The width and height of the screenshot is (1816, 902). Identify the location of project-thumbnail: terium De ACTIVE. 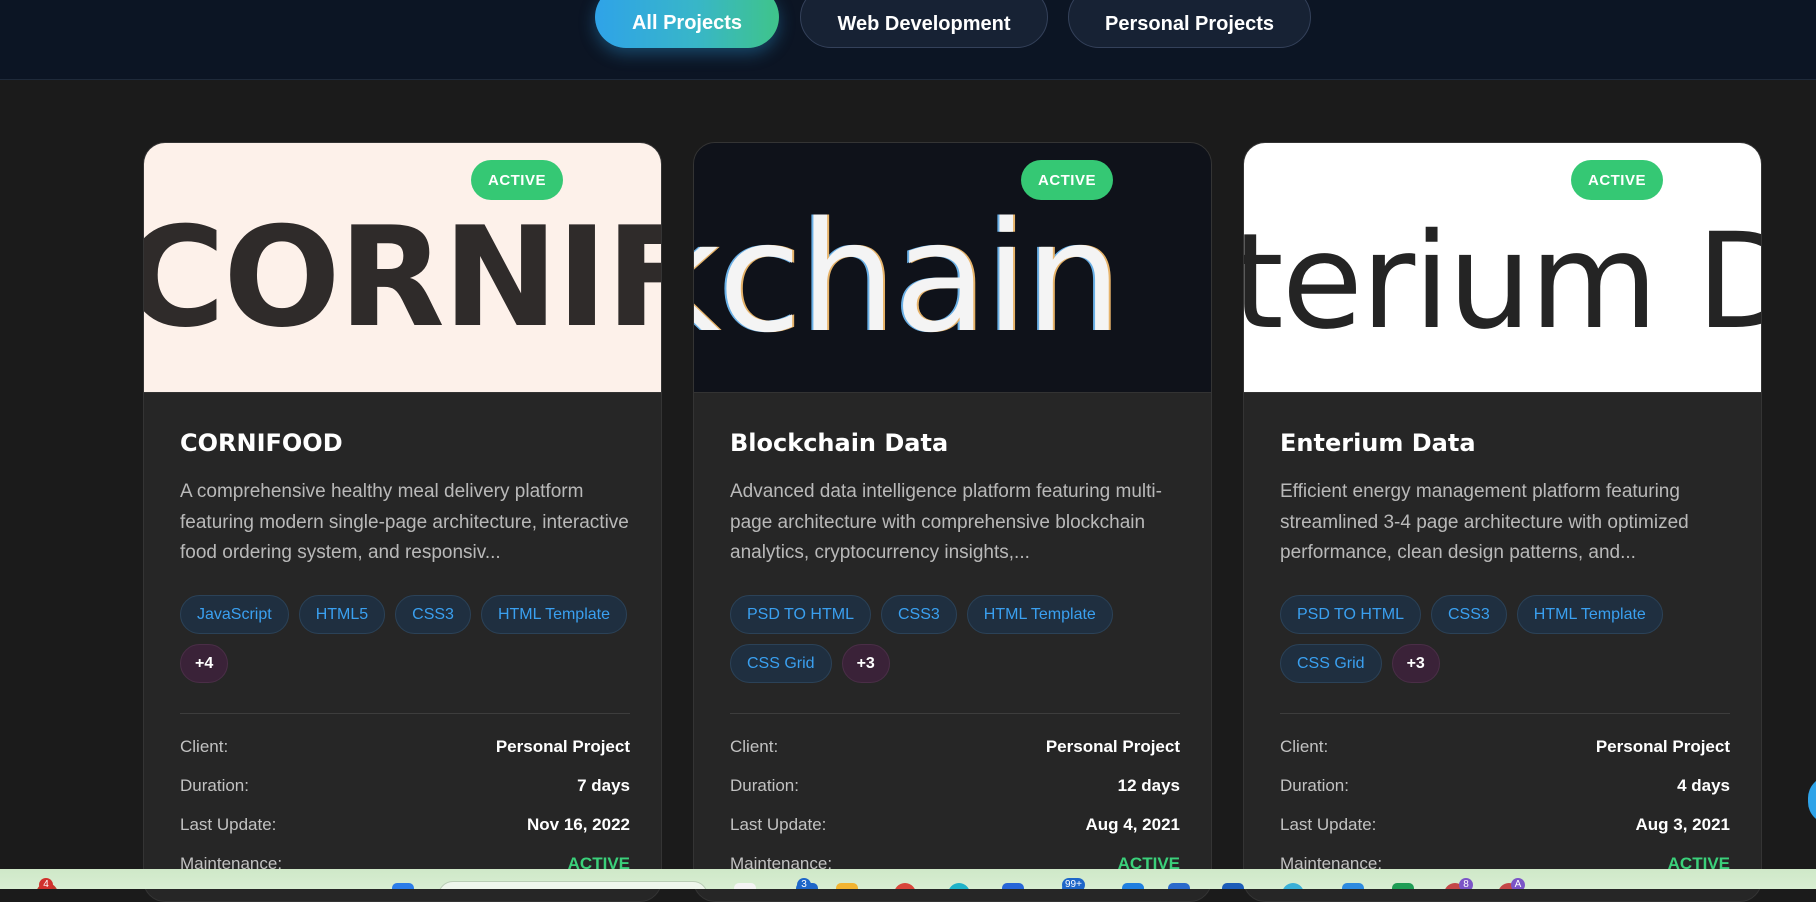
(1502, 268).